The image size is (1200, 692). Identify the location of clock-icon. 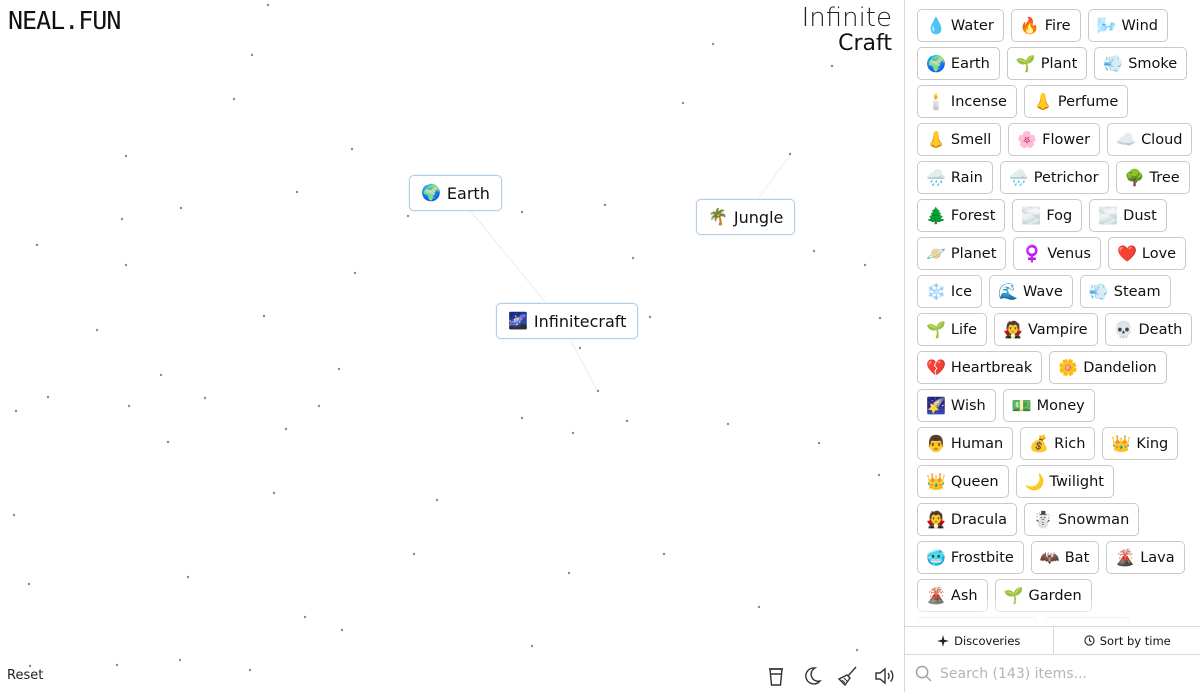
(1089, 640).